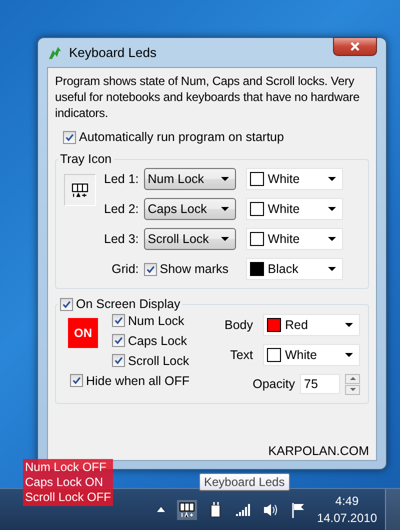 Image resolution: width=400 pixels, height=530 pixels. What do you see at coordinates (121, 209) in the screenshot?
I see `field-label: Led 2:` at bounding box center [121, 209].